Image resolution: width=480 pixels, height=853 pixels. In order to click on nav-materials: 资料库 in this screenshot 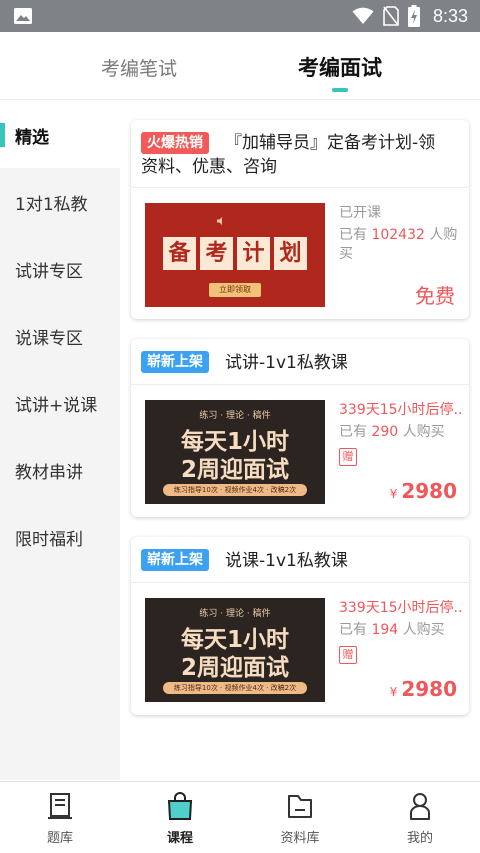, I will do `click(300, 817)`.